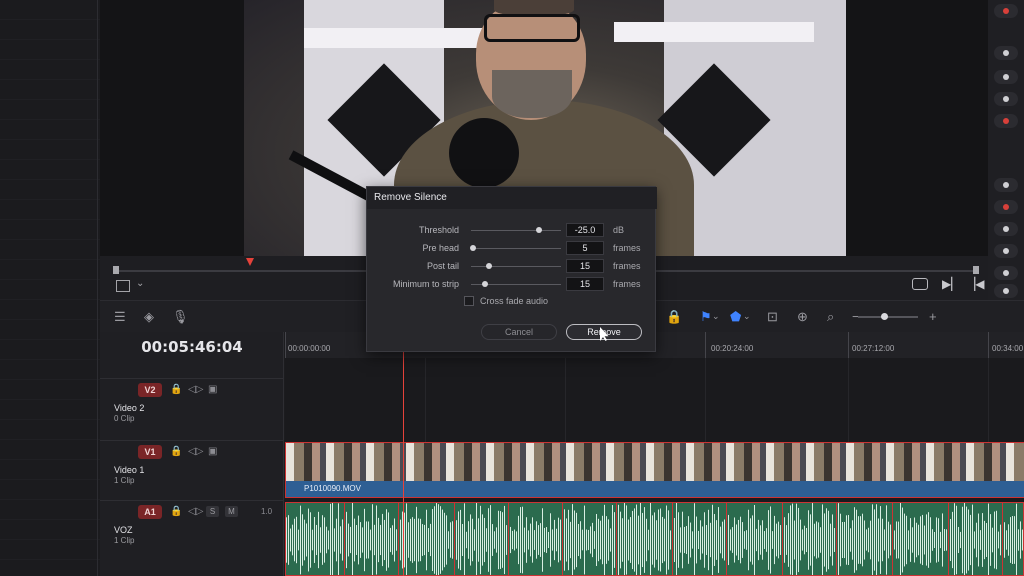 The height and width of the screenshot is (576, 1024). Describe the element at coordinates (585, 266) in the screenshot. I see `post-tail-input: 15` at that location.